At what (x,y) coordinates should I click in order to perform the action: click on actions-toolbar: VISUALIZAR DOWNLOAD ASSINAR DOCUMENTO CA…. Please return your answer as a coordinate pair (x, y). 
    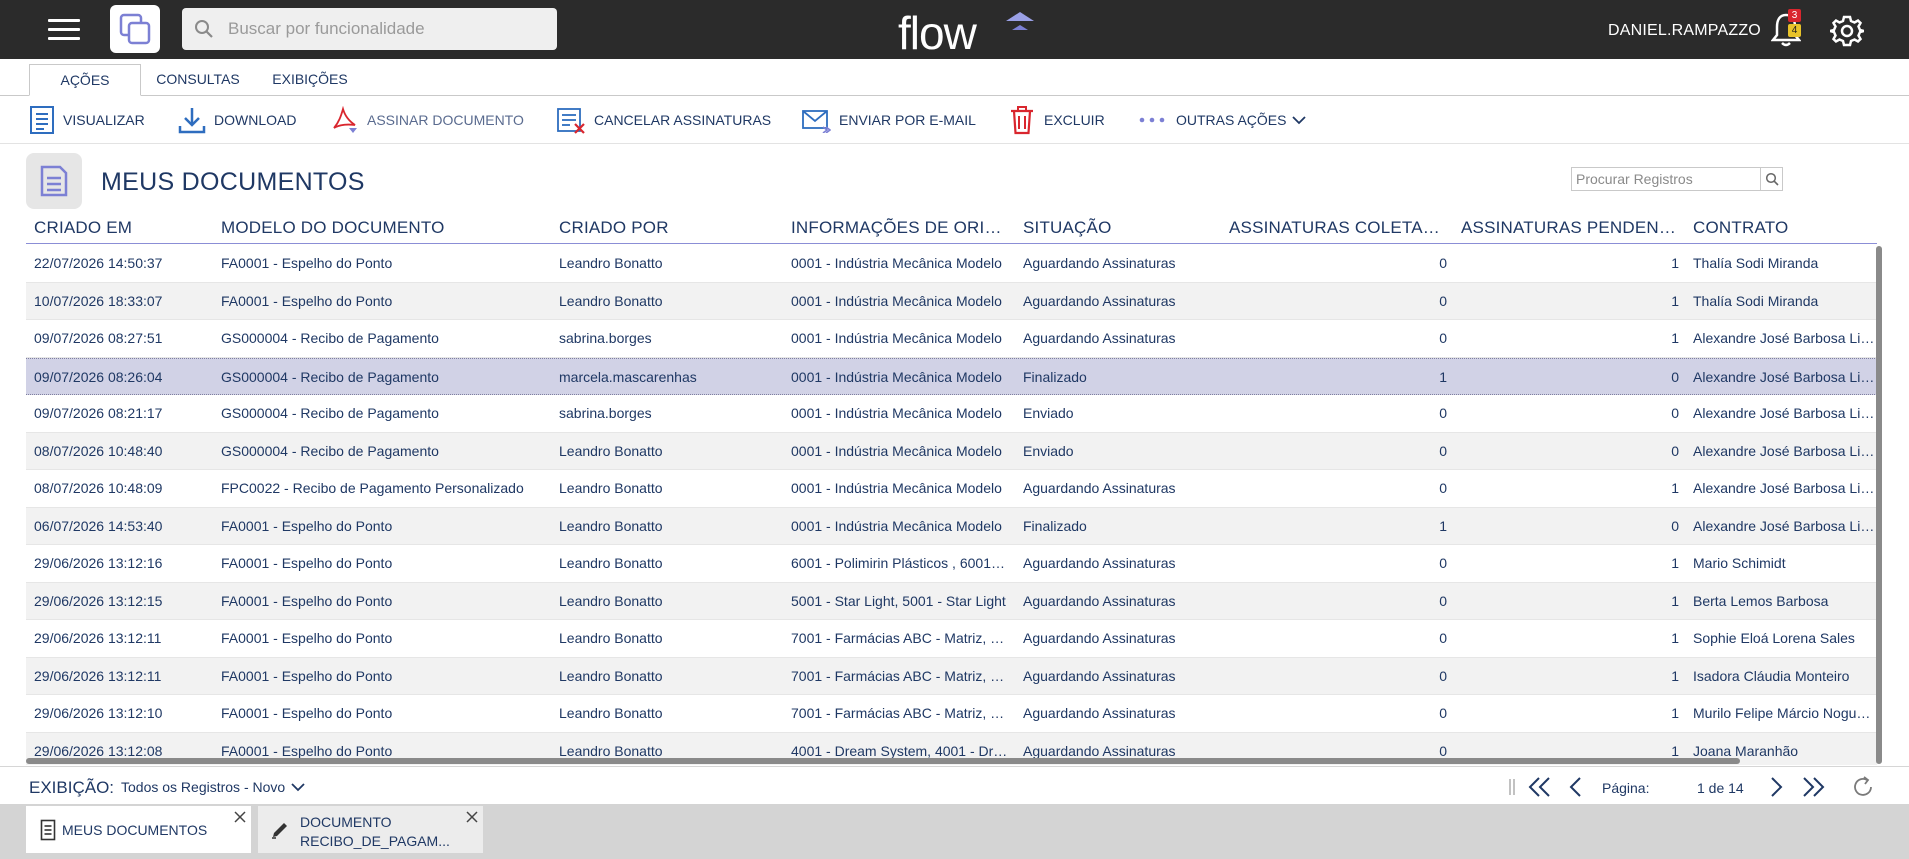
    Looking at the image, I should click on (954, 120).